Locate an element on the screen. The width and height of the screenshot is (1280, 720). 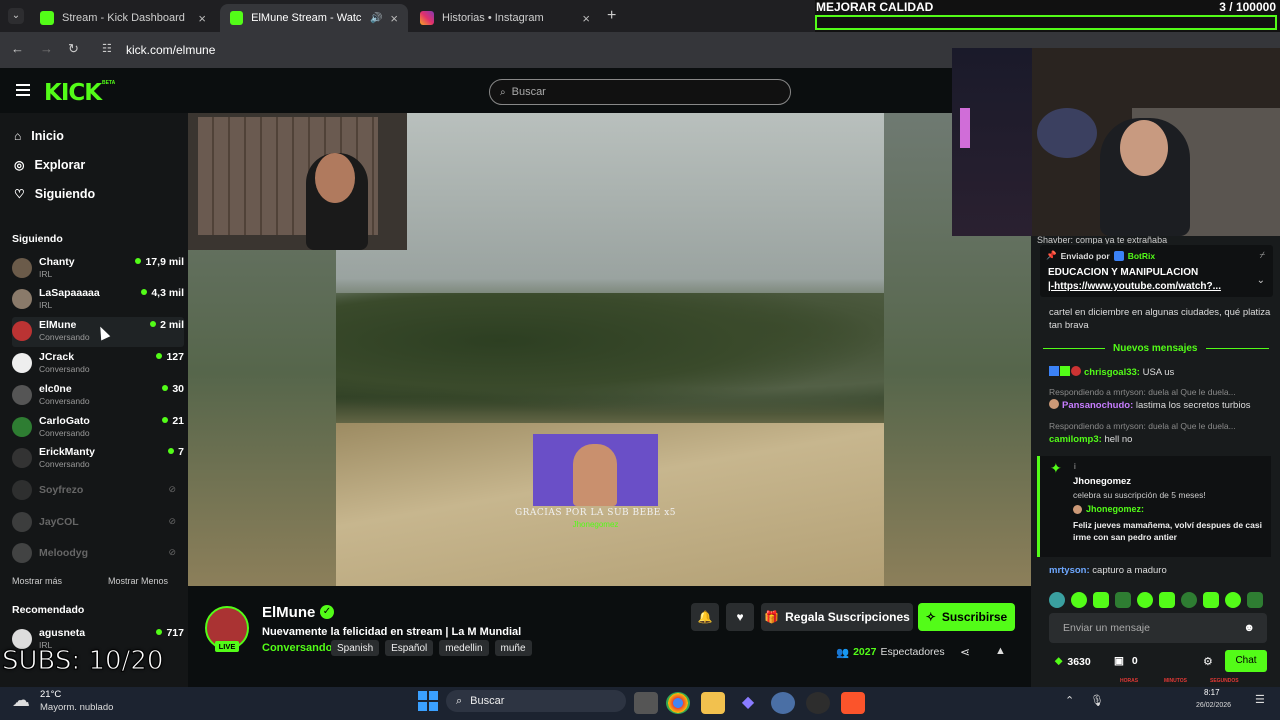
channel-name: LaSapaaaaa is located at coordinates (69, 293).